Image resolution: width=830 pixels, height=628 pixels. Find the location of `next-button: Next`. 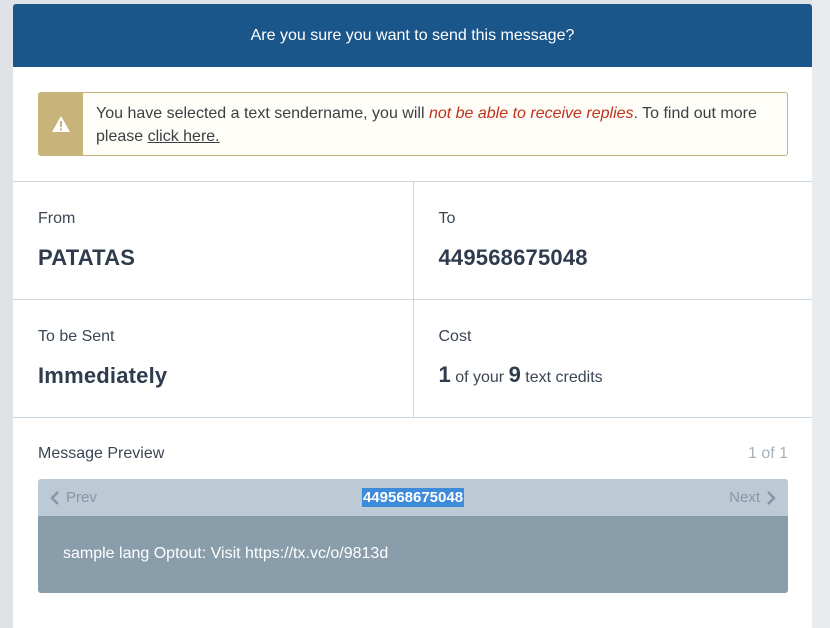

next-button: Next is located at coordinates (752, 497).